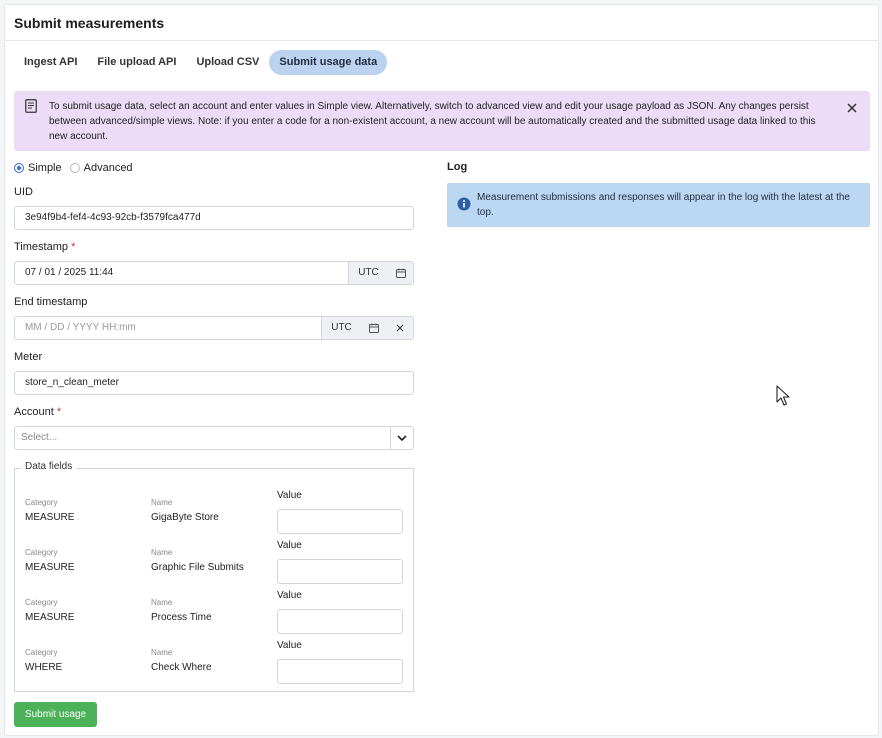 The image size is (882, 738). Describe the element at coordinates (44, 667) in the screenshot. I see `category-value: WHERE` at that location.